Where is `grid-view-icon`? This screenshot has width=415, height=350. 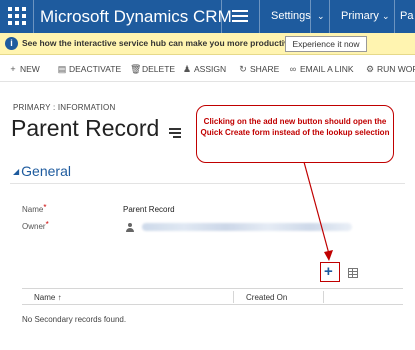
grid-view-icon is located at coordinates (353, 273).